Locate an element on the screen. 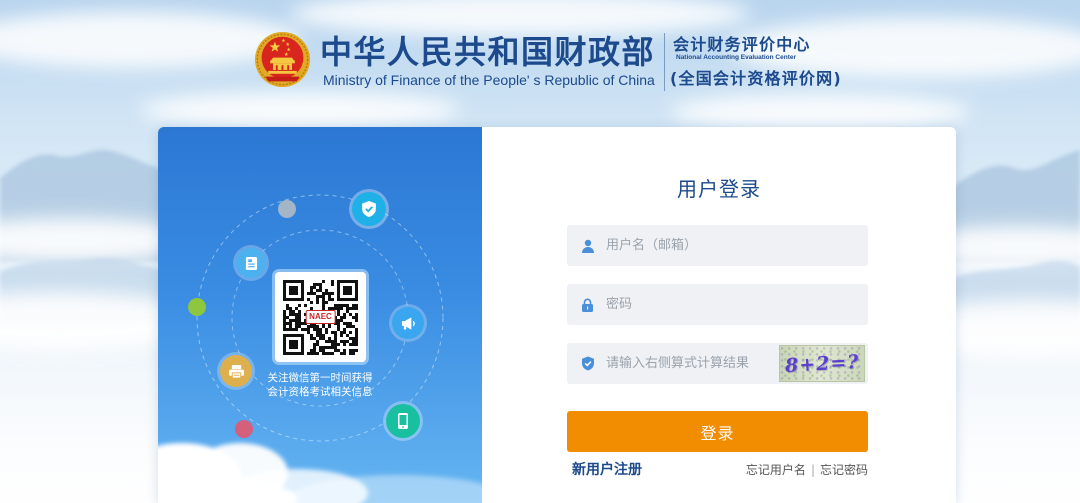 The image size is (1080, 503). captcha-expression: 8+2=? is located at coordinates (822, 363).